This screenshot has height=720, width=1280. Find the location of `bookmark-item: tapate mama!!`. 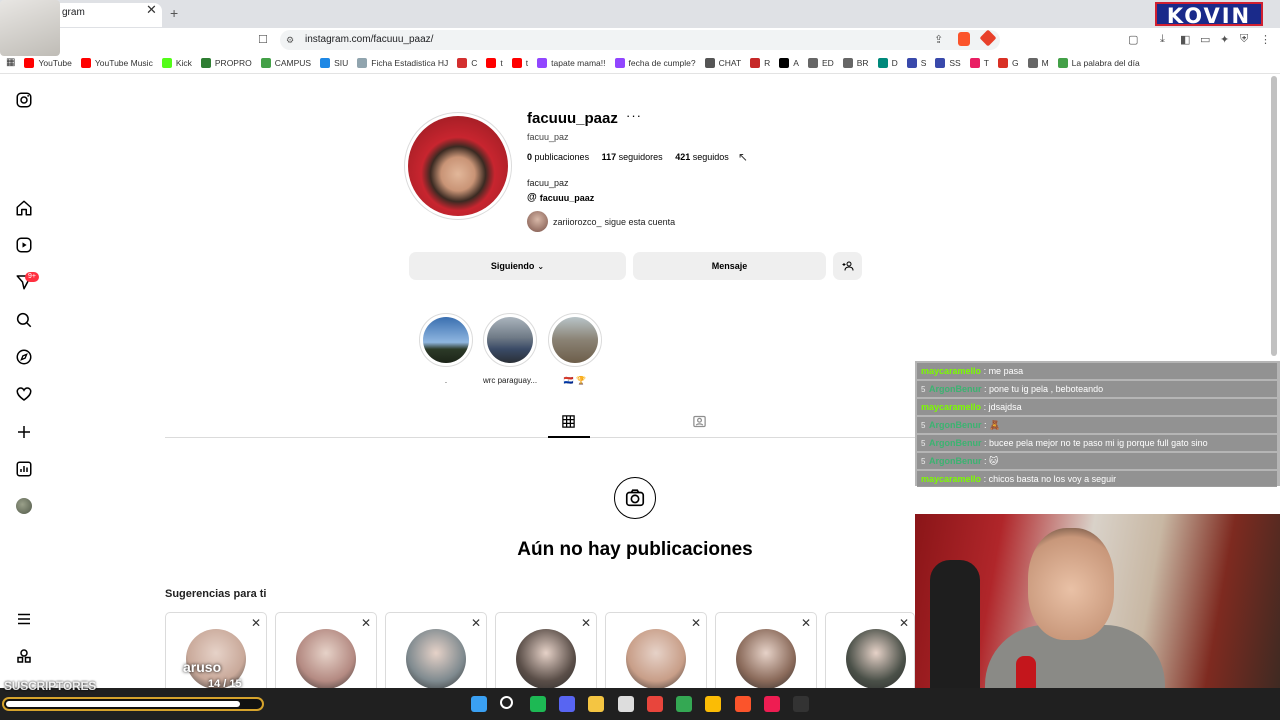

bookmark-item: tapate mama!! is located at coordinates (571, 62).